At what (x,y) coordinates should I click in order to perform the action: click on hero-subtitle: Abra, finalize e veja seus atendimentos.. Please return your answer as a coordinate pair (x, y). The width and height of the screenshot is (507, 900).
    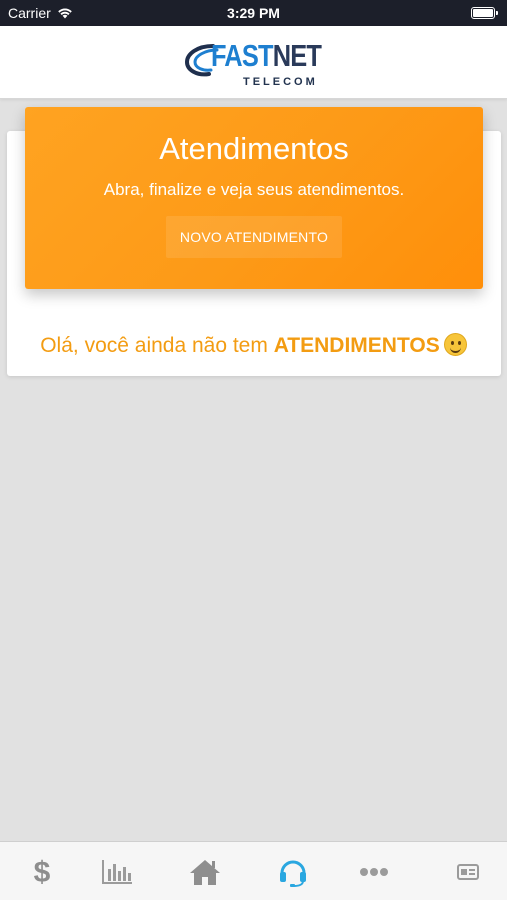
    Looking at the image, I should click on (254, 189).